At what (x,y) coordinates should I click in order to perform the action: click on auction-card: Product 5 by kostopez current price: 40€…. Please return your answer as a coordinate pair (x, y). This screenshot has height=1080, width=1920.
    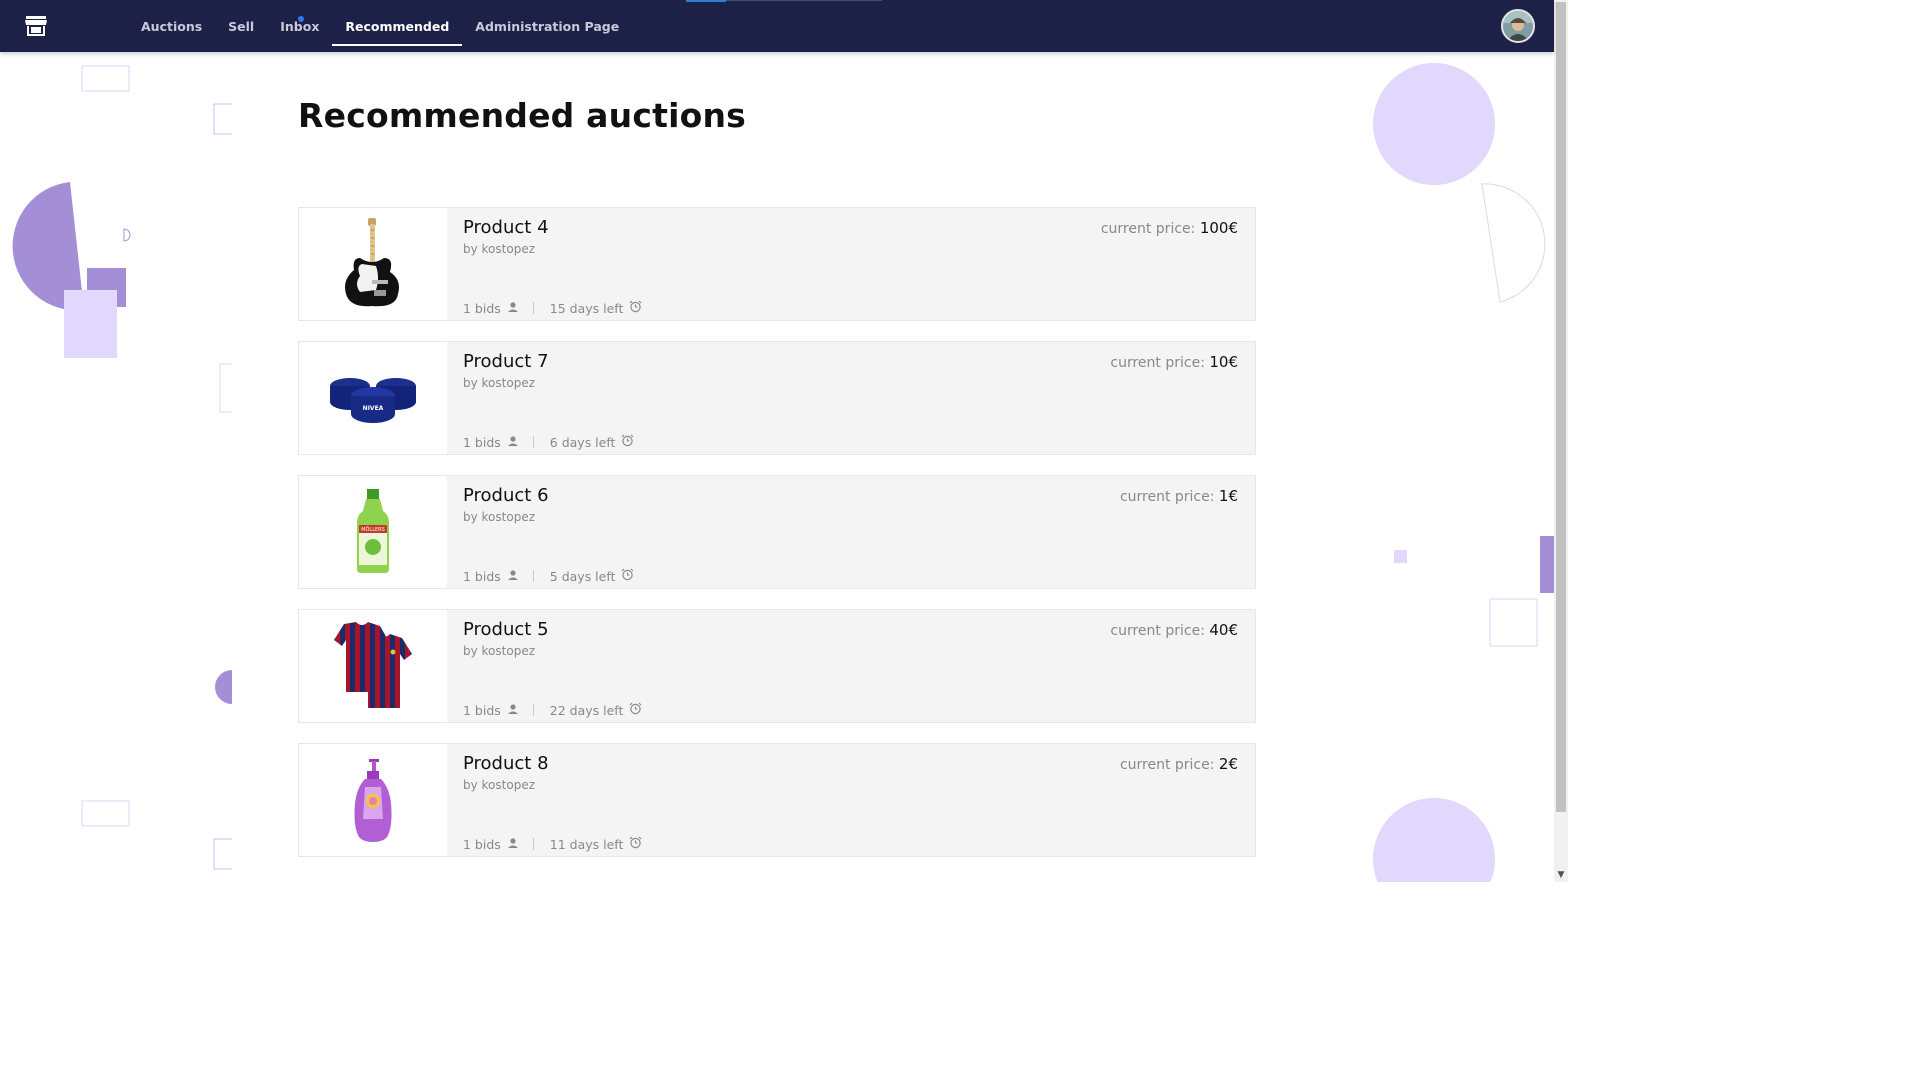
    Looking at the image, I should click on (777, 666).